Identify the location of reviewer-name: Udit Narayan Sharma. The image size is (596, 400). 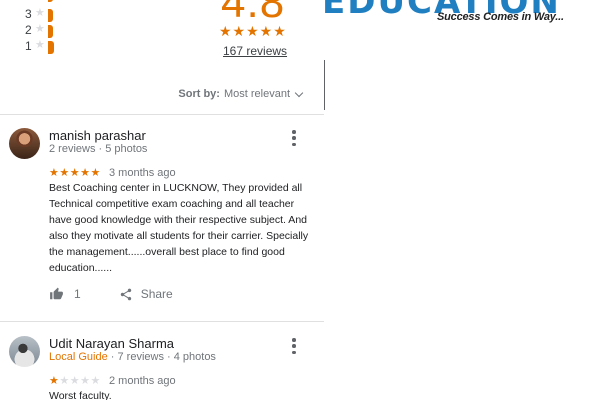
(111, 343).